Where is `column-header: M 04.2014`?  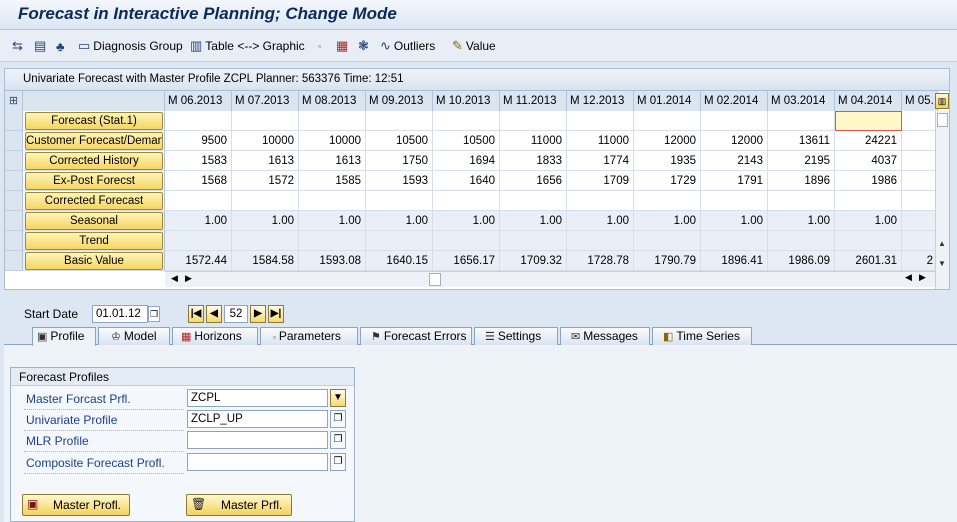 column-header: M 04.2014 is located at coordinates (868, 101).